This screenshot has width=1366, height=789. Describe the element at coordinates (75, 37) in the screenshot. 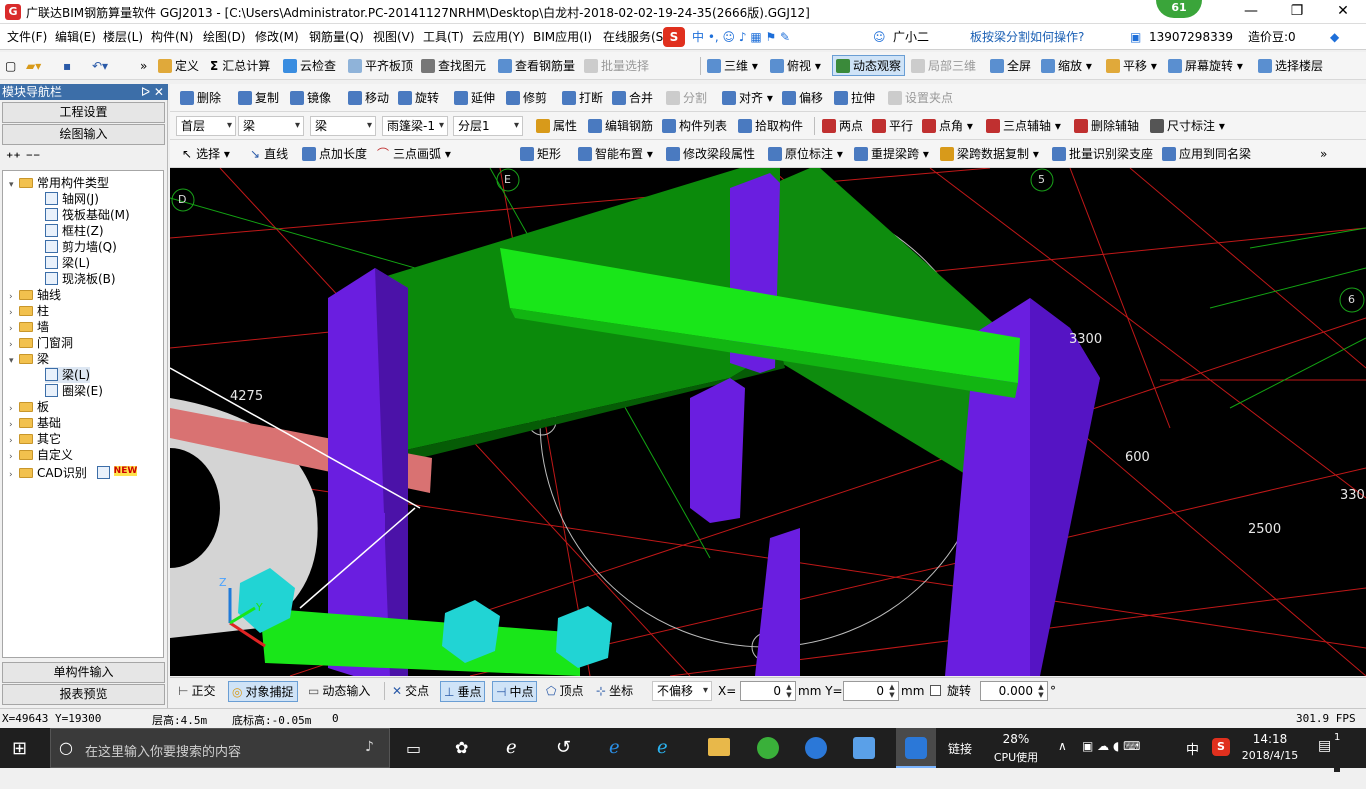

I see `menu-edit: 编辑(E)` at that location.